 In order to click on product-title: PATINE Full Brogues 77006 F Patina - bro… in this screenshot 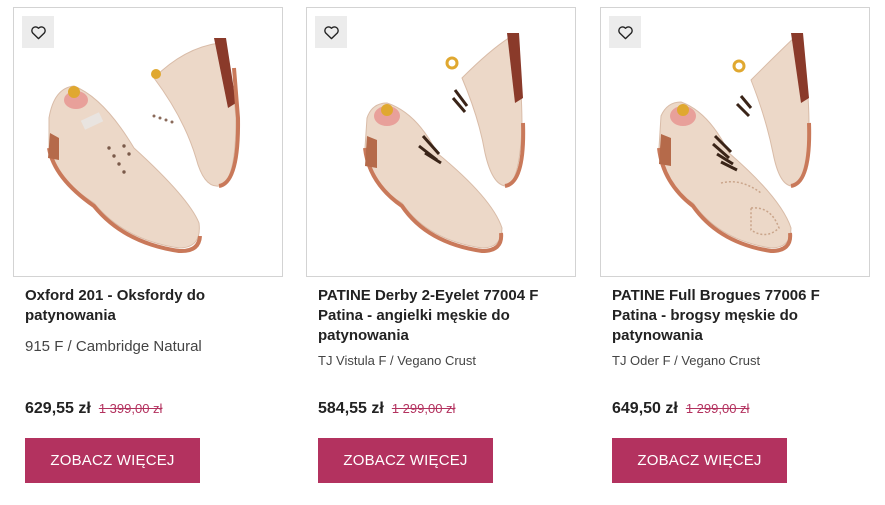, I will do `click(737, 316)`.